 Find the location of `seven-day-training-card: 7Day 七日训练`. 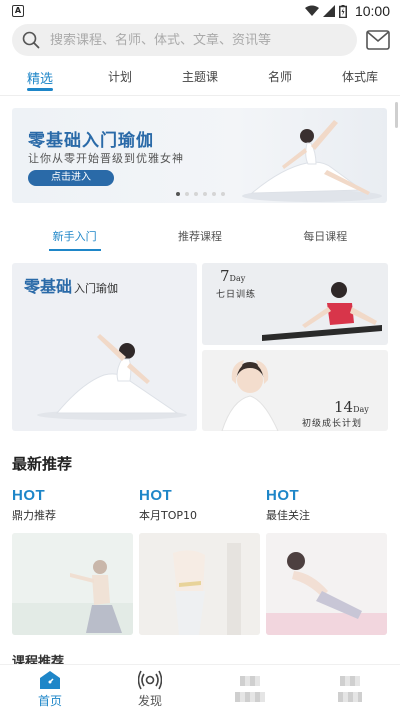

seven-day-training-card: 7Day 七日训练 is located at coordinates (295, 304).